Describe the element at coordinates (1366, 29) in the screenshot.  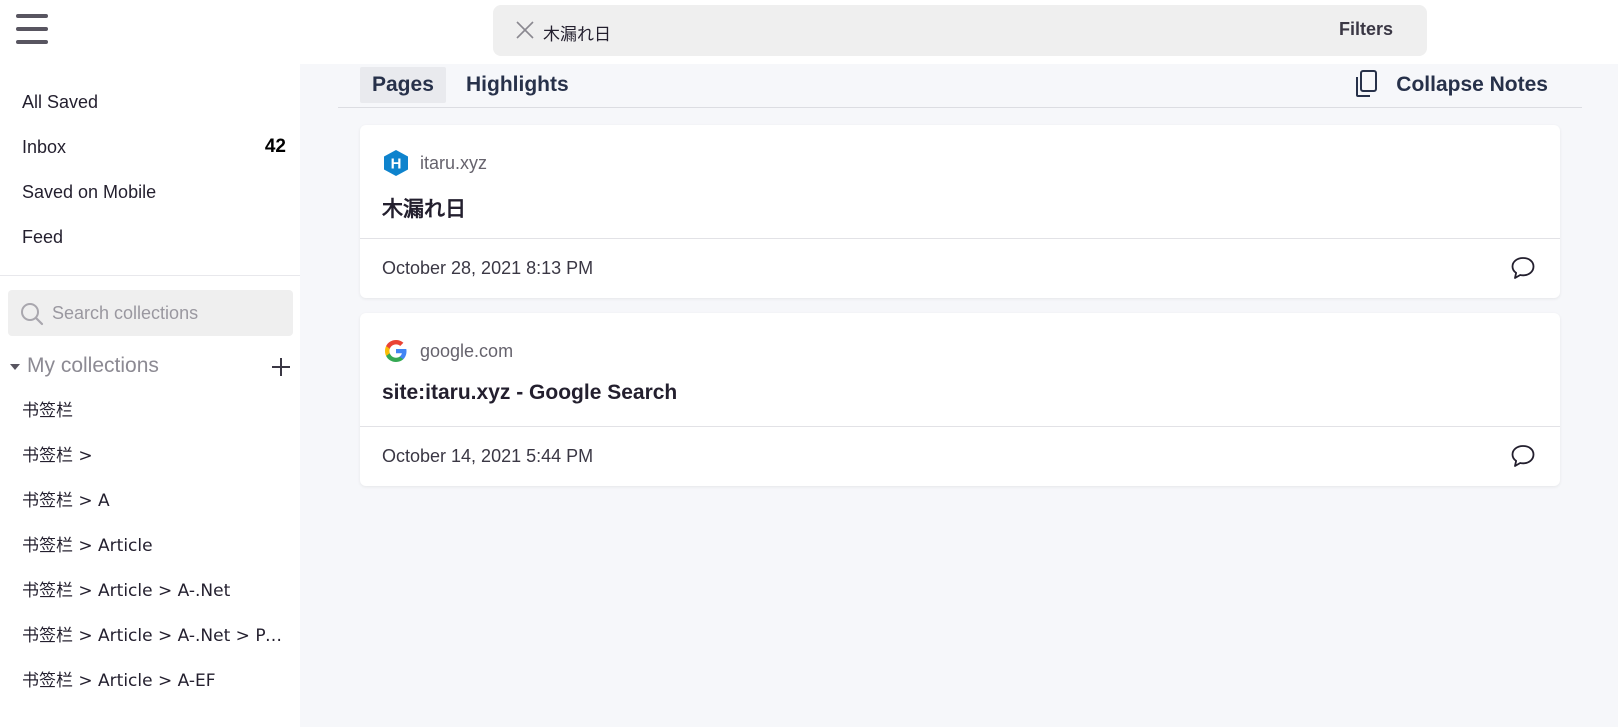
I see `filters-button: Filters` at that location.